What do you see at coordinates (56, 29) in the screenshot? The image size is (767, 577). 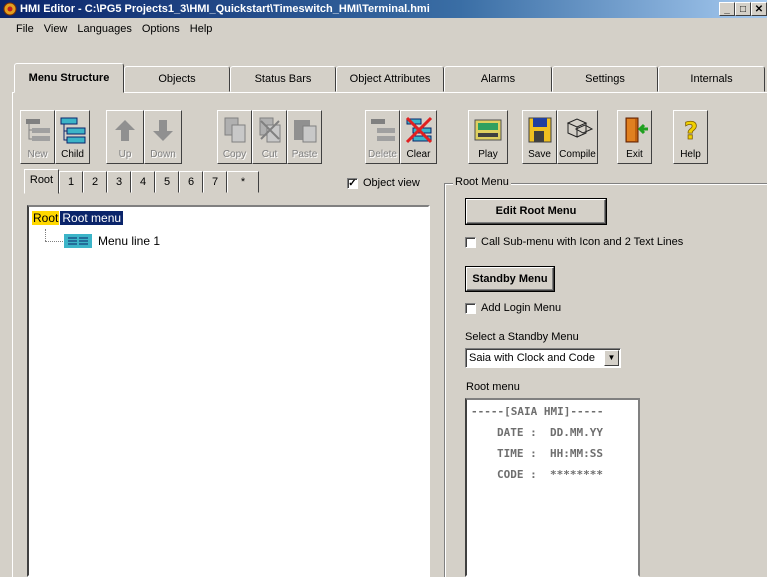 I see `menu-view: View` at bounding box center [56, 29].